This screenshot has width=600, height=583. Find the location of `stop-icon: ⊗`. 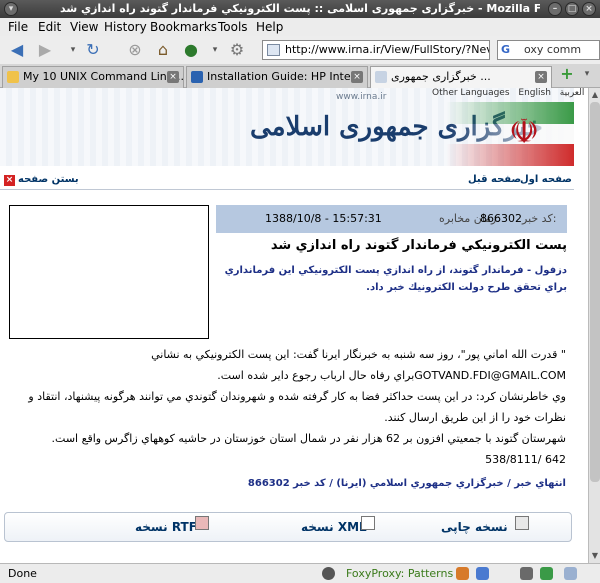

stop-icon: ⊗ is located at coordinates (135, 51).